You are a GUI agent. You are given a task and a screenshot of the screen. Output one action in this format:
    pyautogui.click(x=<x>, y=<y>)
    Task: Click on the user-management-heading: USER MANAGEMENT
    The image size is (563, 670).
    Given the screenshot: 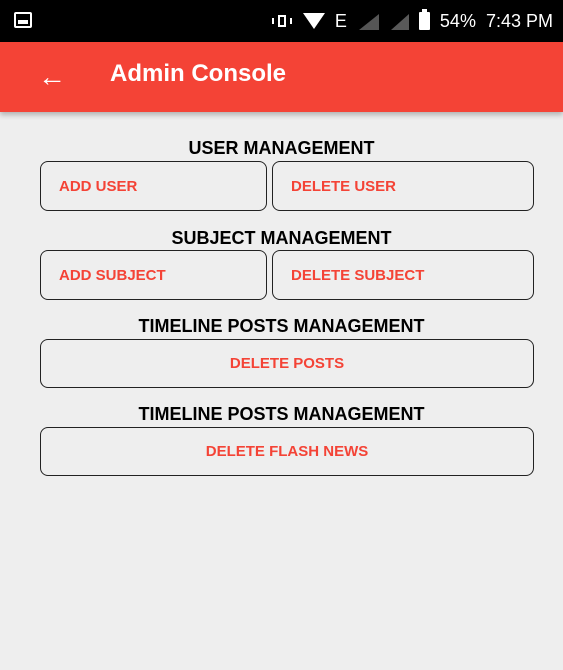 What is the action you would take?
    pyautogui.click(x=281, y=148)
    